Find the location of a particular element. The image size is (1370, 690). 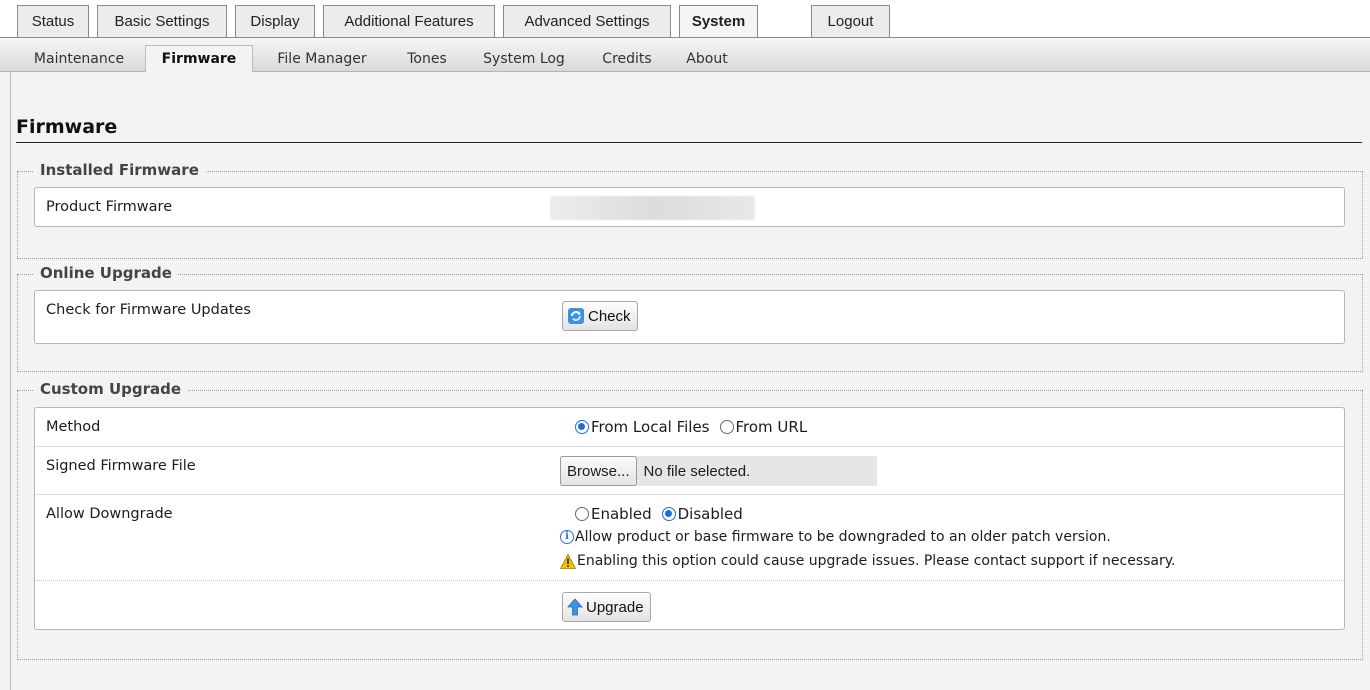

subtab-system-log: System Log is located at coordinates (524, 59).